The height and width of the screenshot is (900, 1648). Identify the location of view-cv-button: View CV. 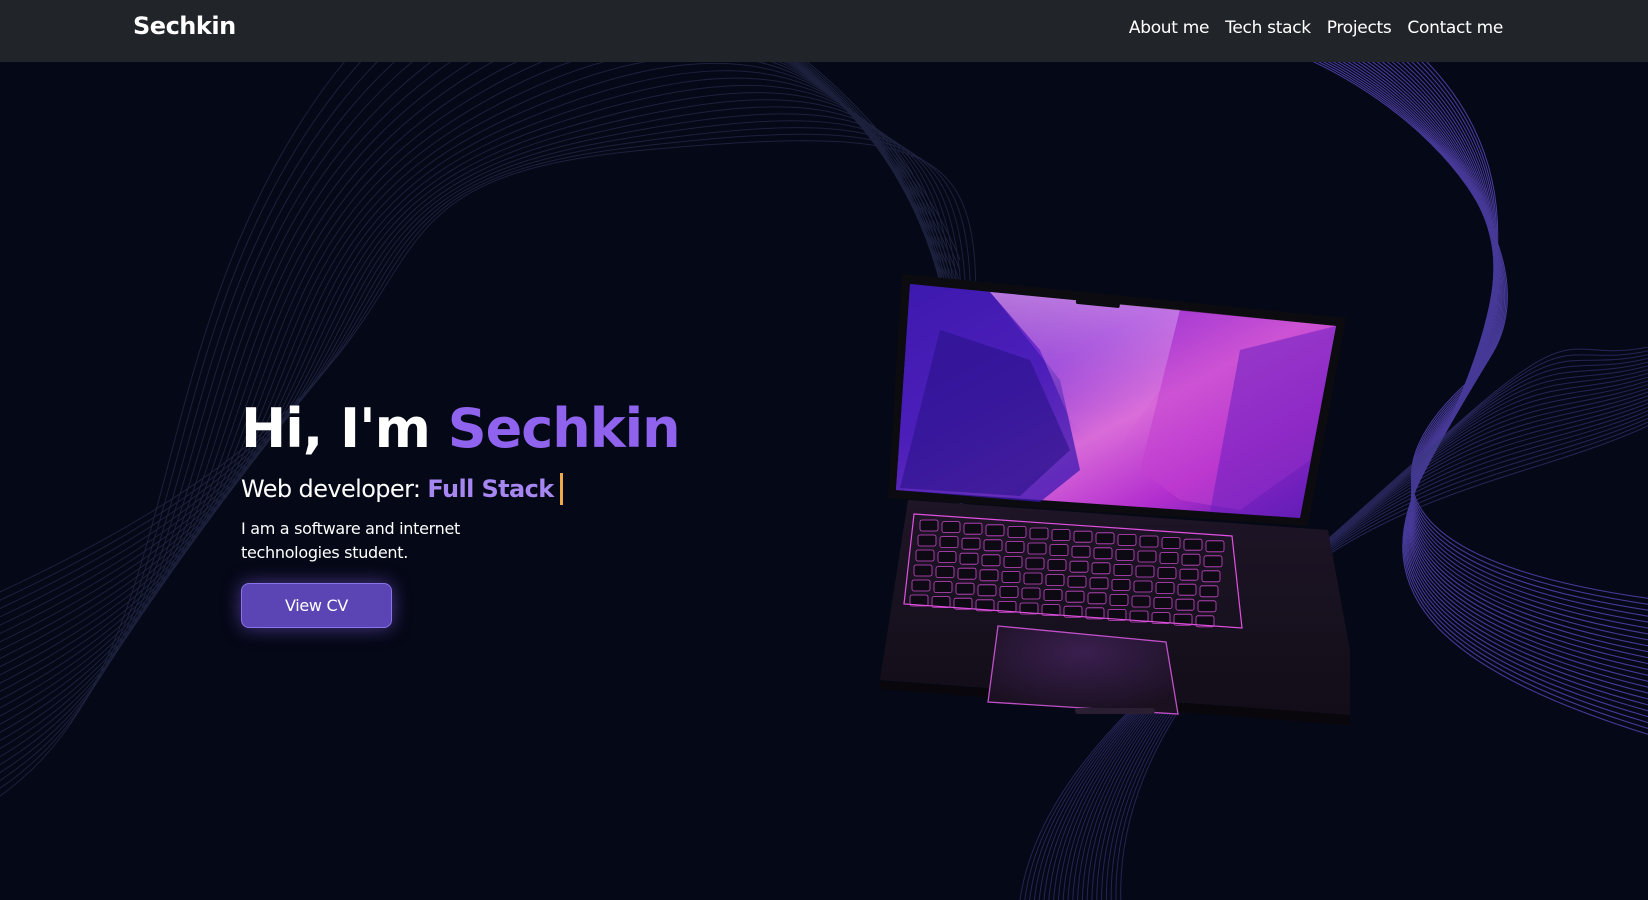
(316, 605).